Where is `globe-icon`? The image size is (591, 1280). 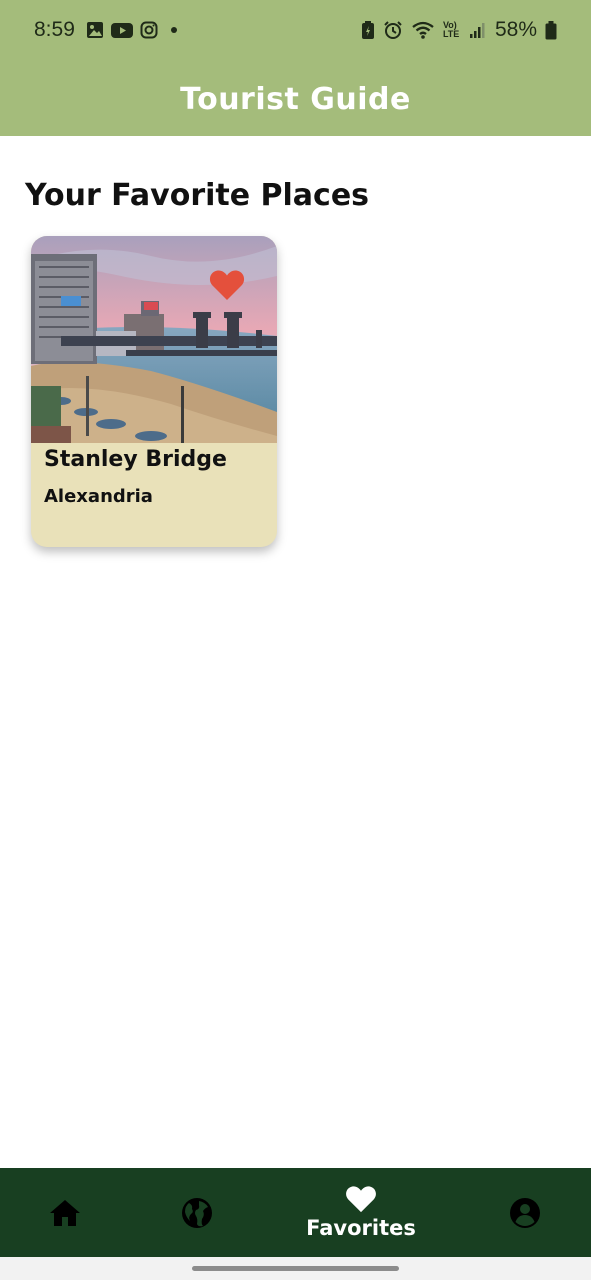 globe-icon is located at coordinates (197, 1212).